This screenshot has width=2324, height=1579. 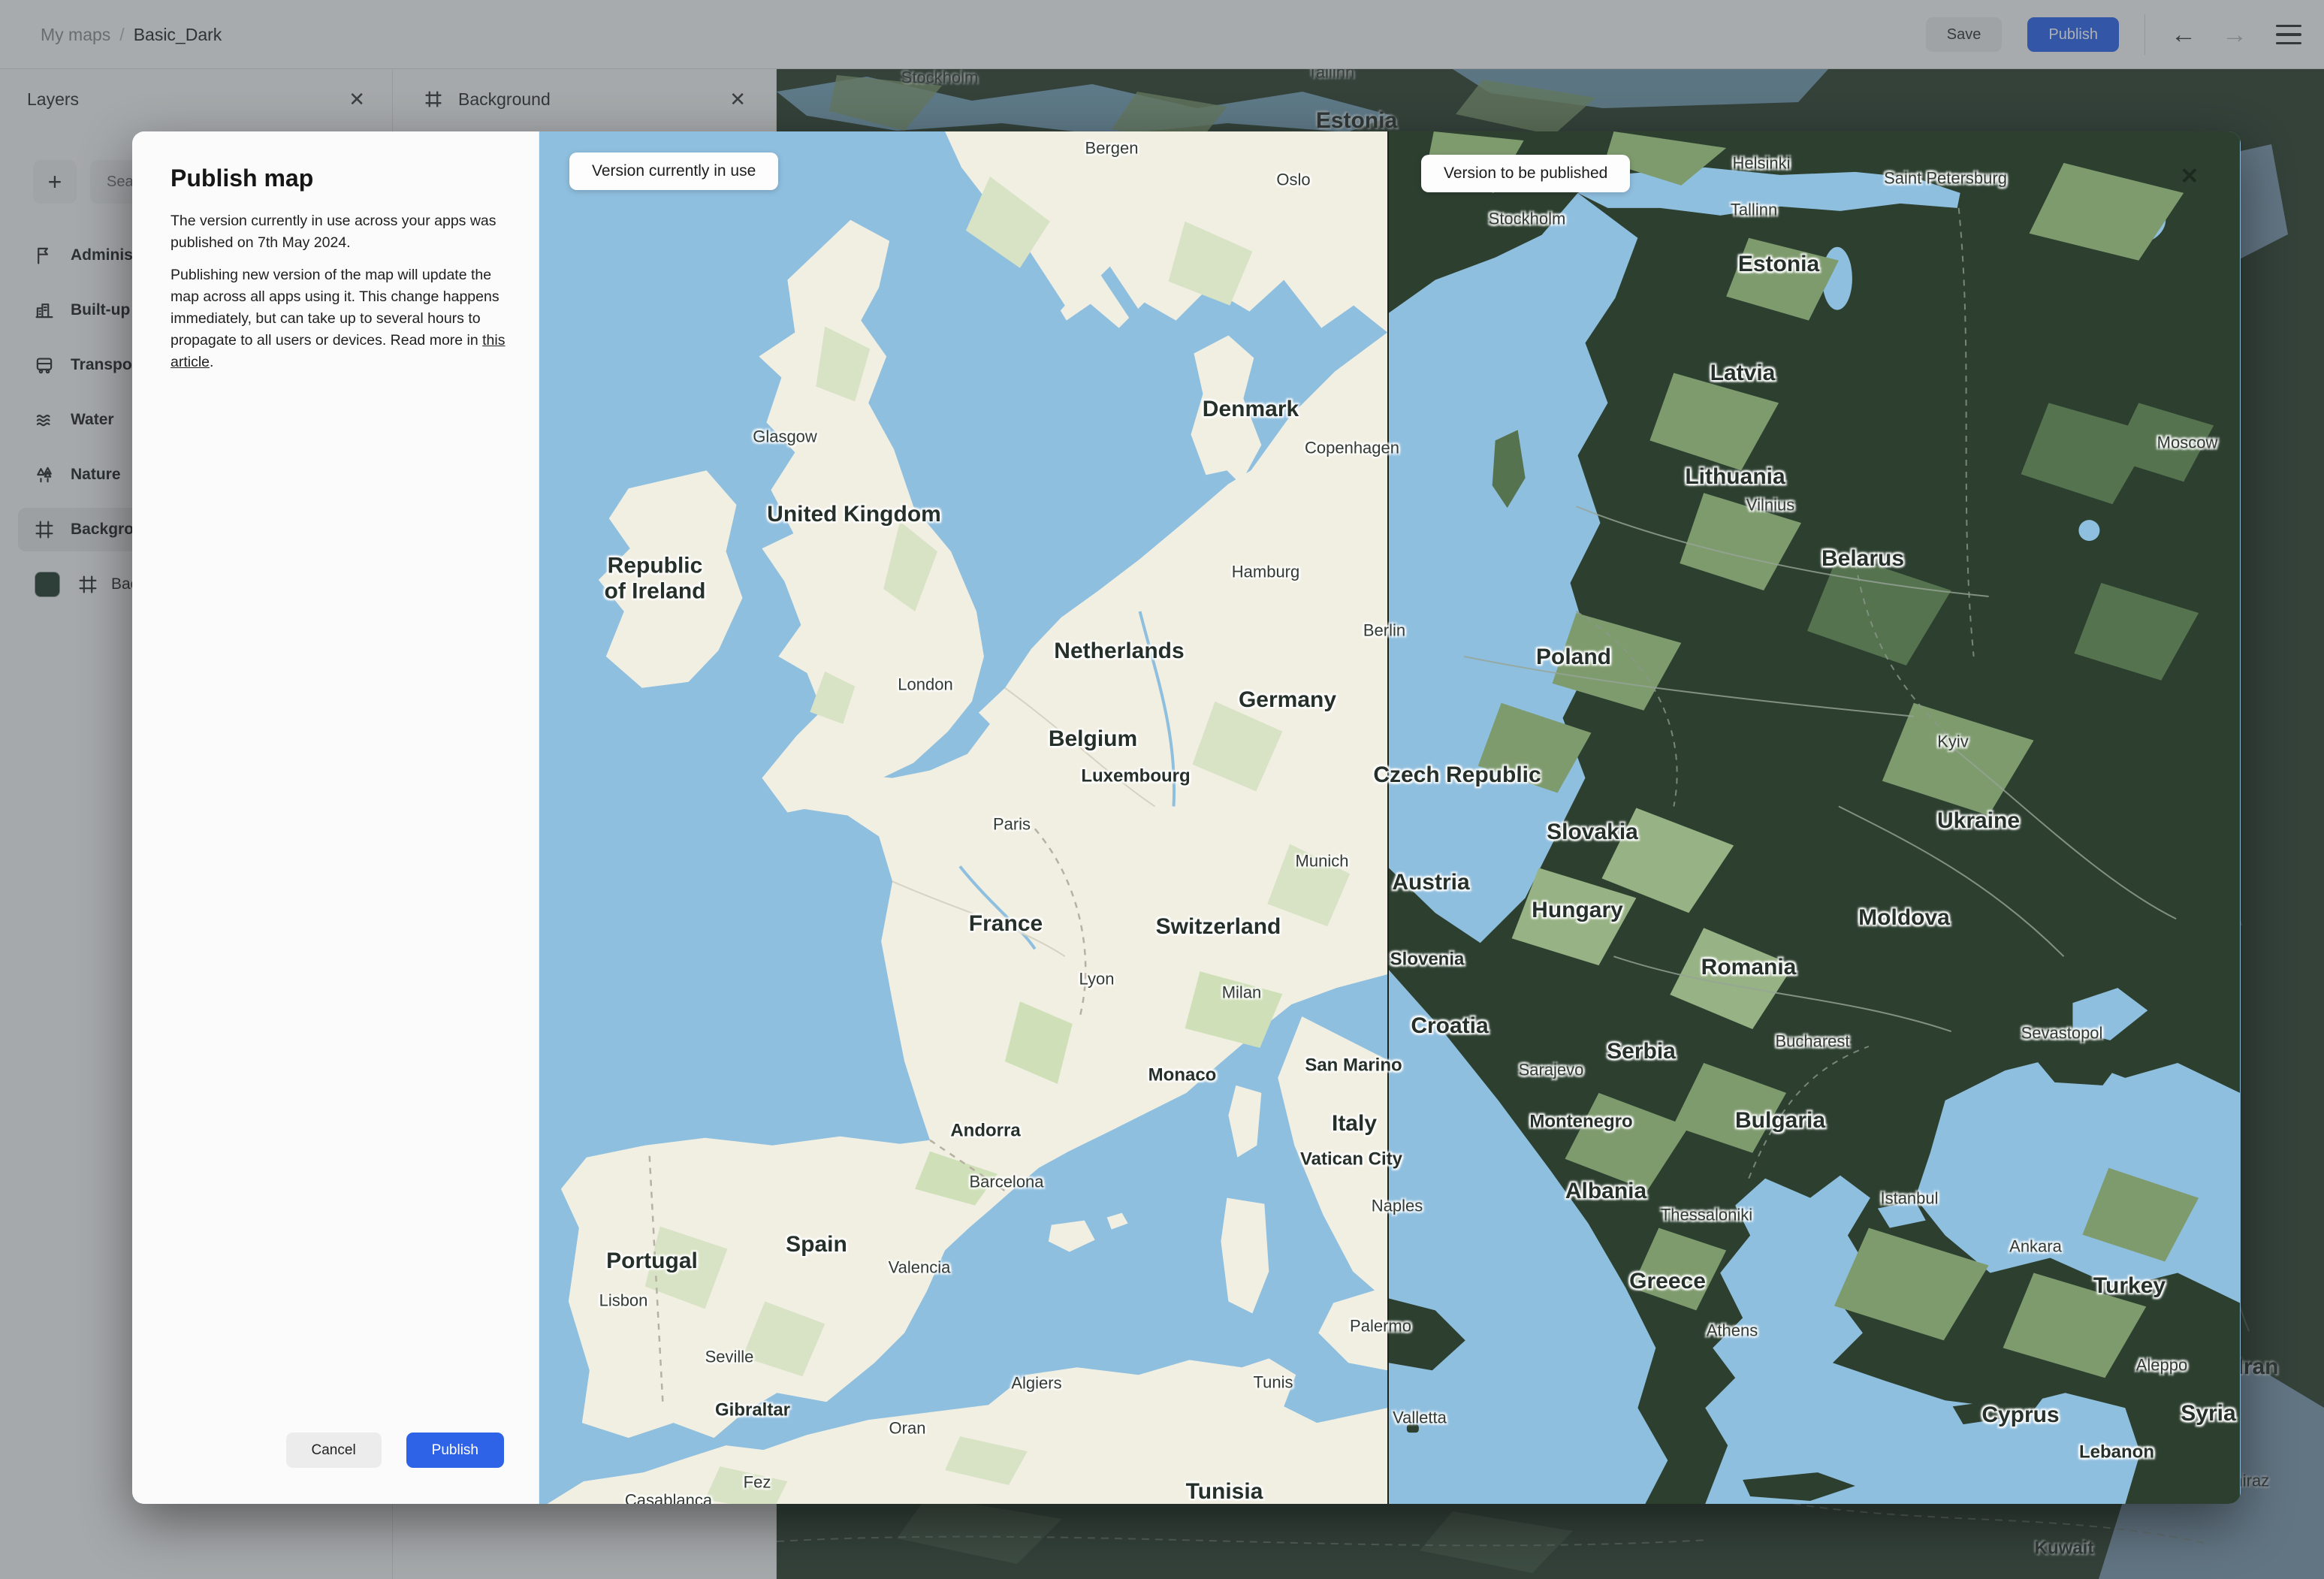 What do you see at coordinates (1388, 818) in the screenshot?
I see `compare-split-divider` at bounding box center [1388, 818].